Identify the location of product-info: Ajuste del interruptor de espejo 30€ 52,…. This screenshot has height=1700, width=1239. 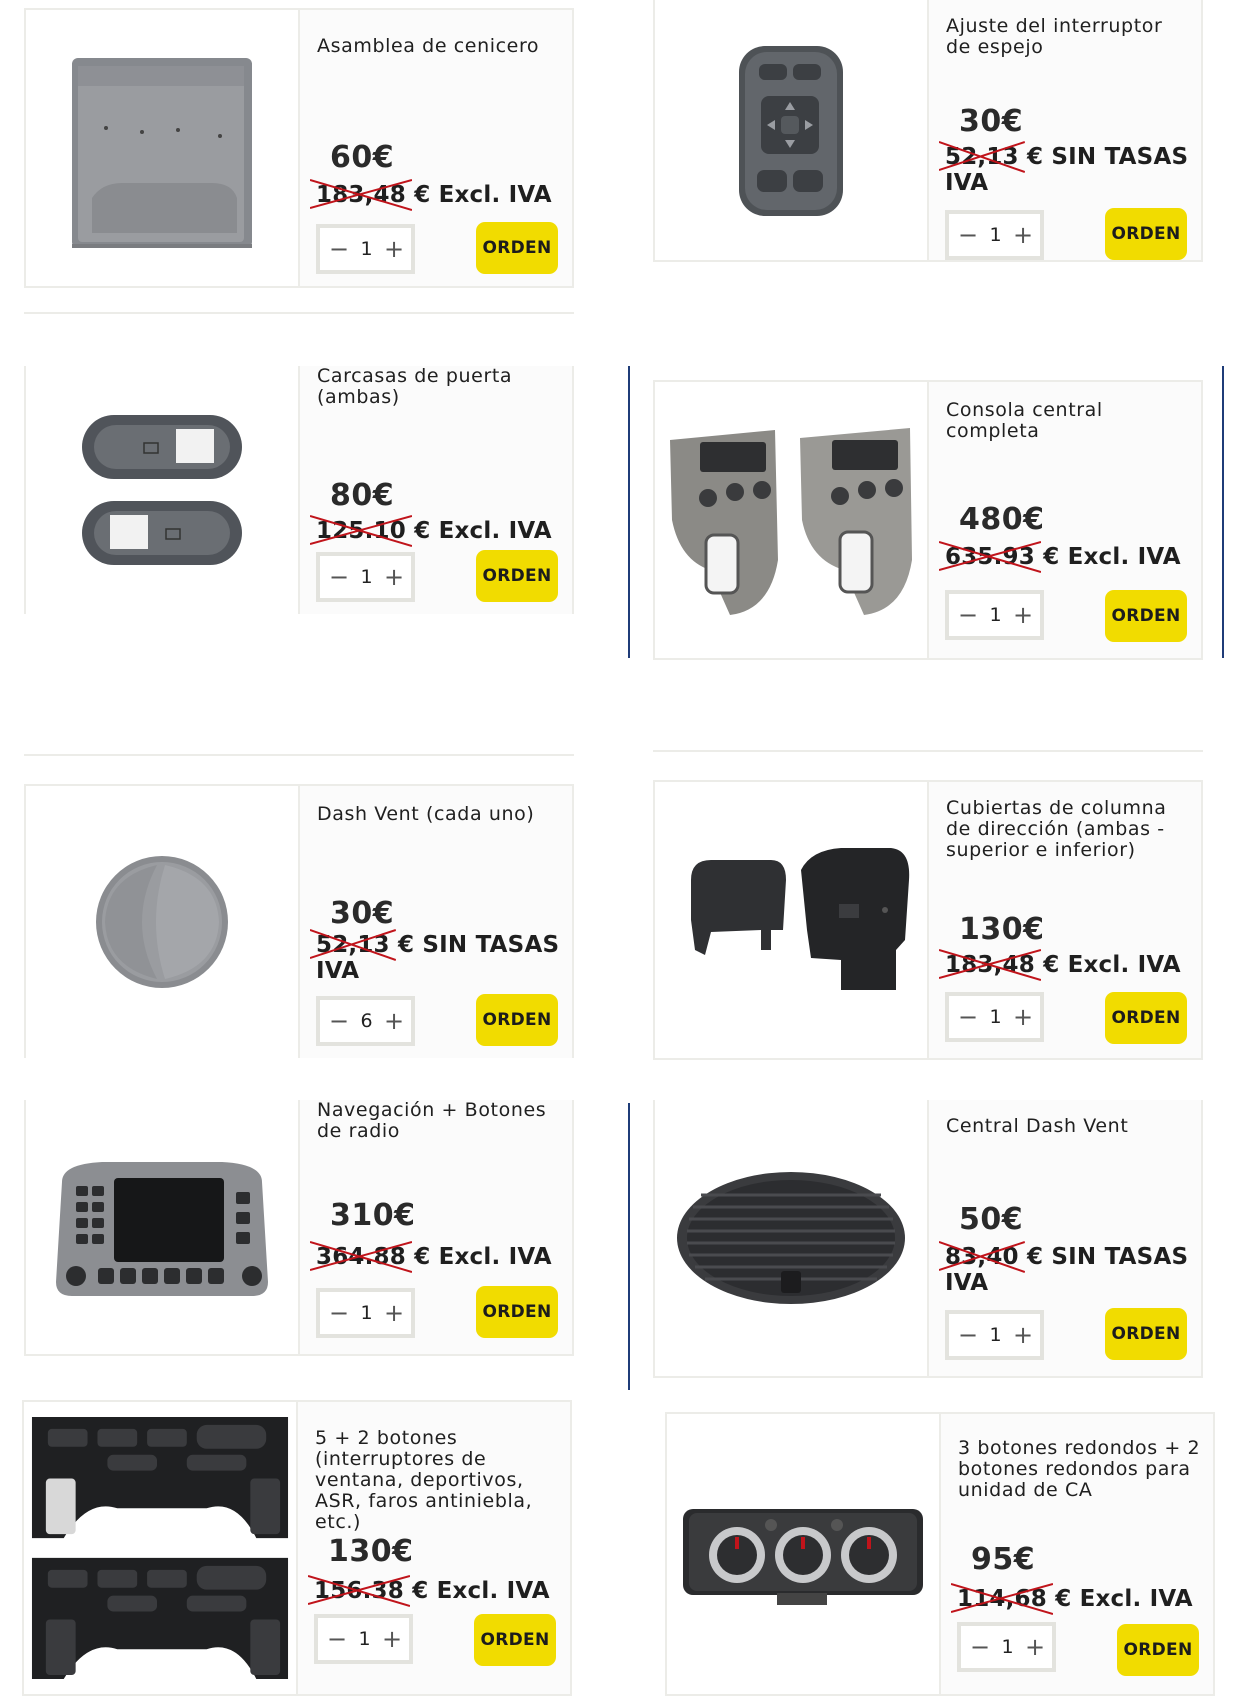
(1065, 130).